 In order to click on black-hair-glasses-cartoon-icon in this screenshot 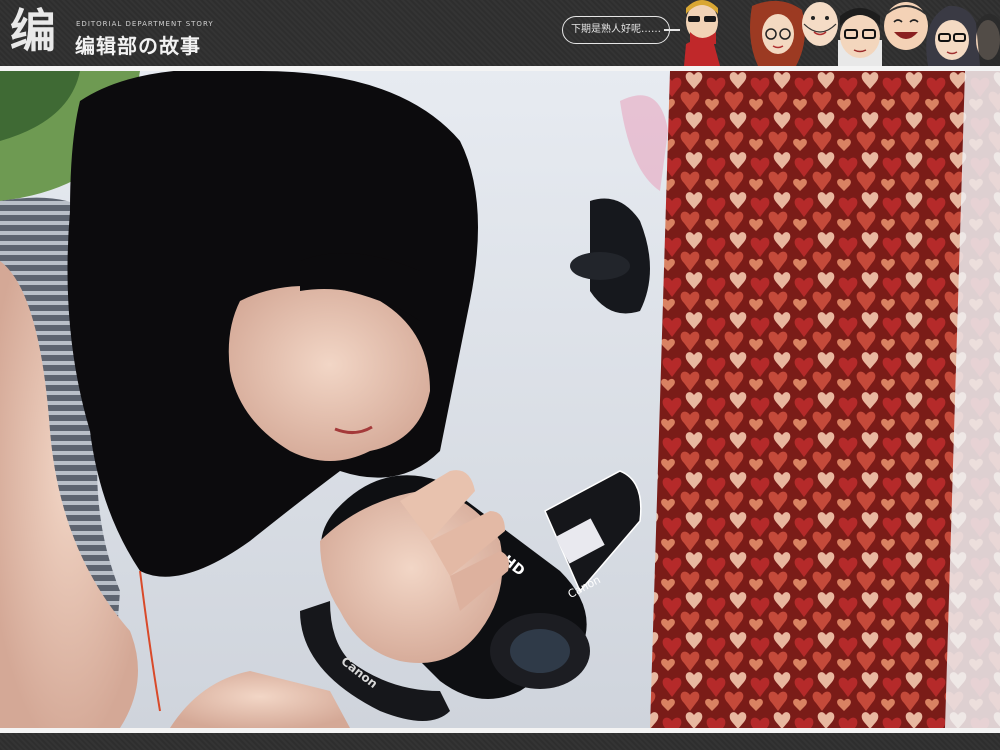, I will do `click(860, 37)`.